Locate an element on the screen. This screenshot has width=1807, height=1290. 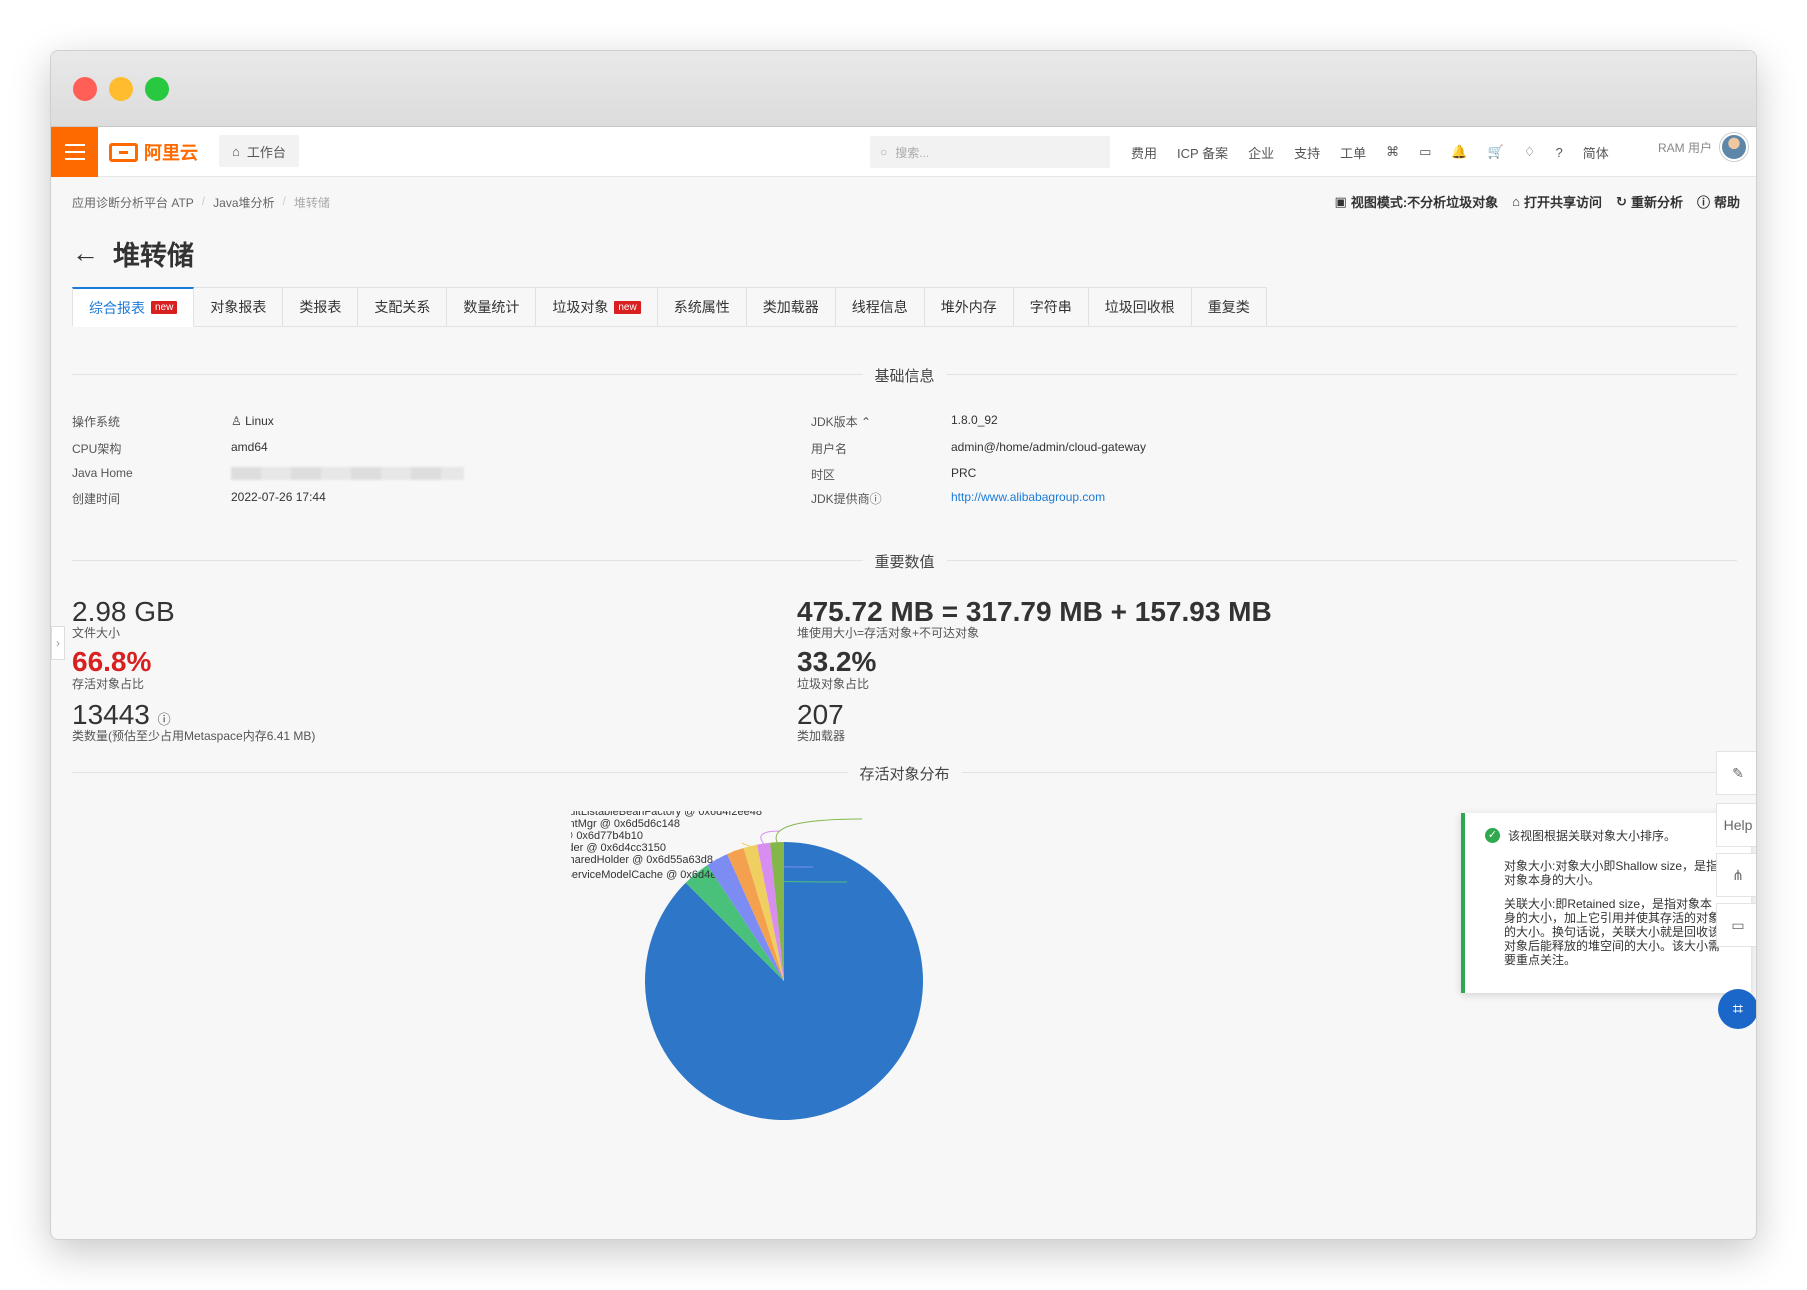
chat-icon: ▭ is located at coordinates (1738, 924).